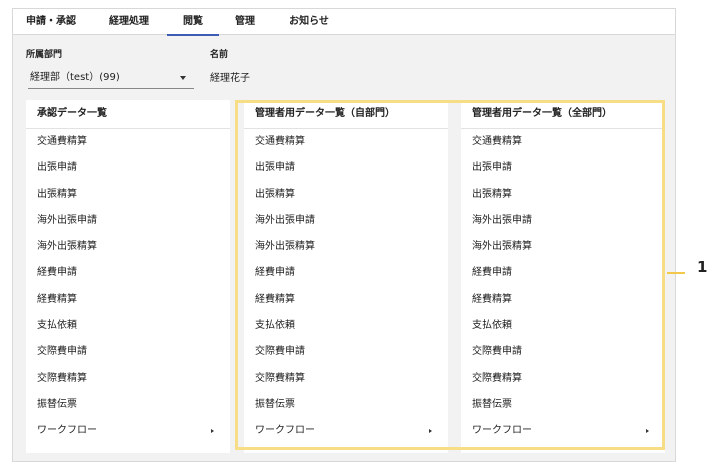 The height and width of the screenshot is (468, 719). What do you see at coordinates (129, 21) in the screenshot?
I see `tab-accounting: 経理処理` at bounding box center [129, 21].